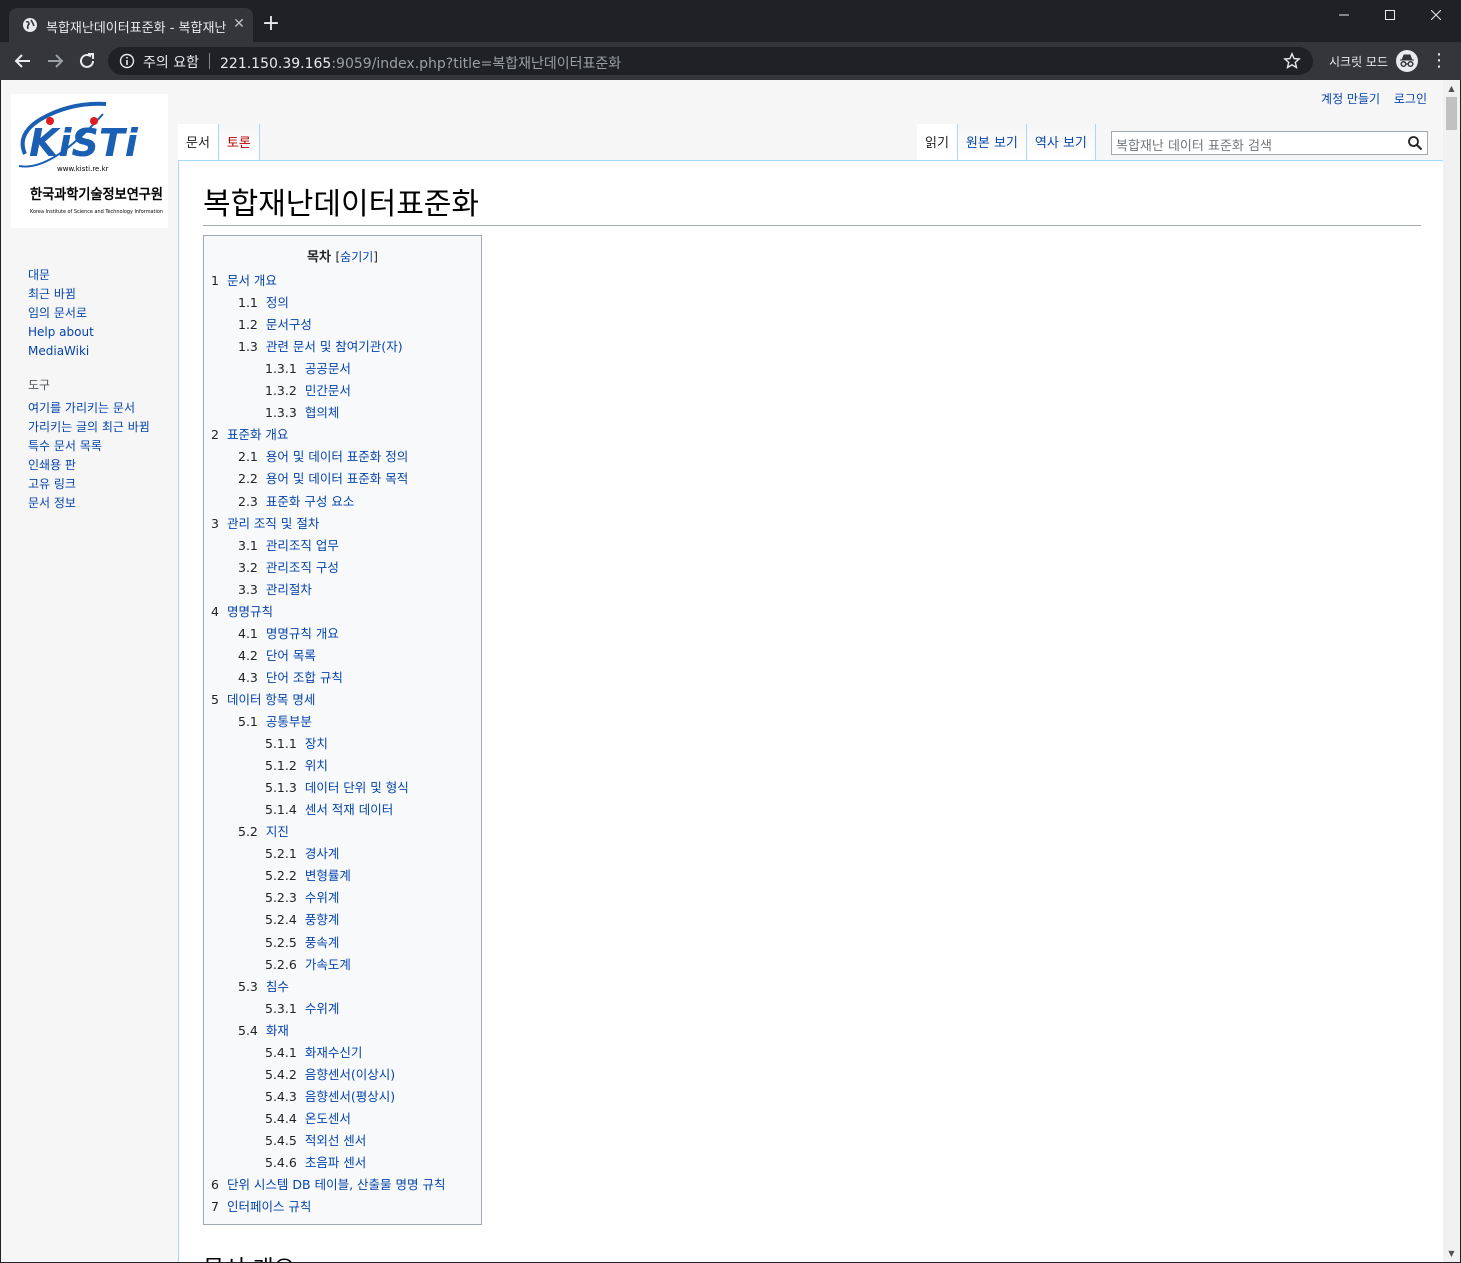  I want to click on toc-entry-text: 민간문서, so click(328, 390).